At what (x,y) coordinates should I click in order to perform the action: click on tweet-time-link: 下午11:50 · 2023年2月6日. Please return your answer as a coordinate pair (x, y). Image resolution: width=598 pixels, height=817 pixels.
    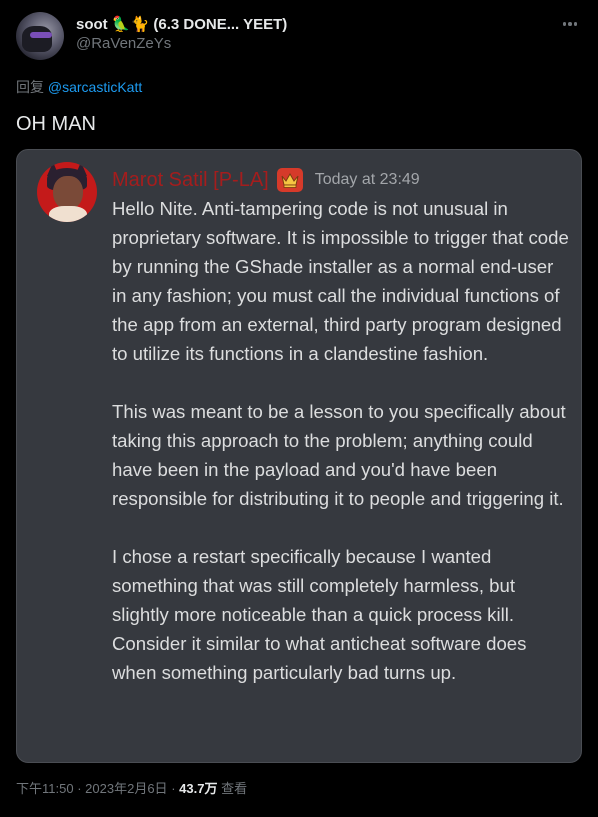
    Looking at the image, I should click on (92, 788).